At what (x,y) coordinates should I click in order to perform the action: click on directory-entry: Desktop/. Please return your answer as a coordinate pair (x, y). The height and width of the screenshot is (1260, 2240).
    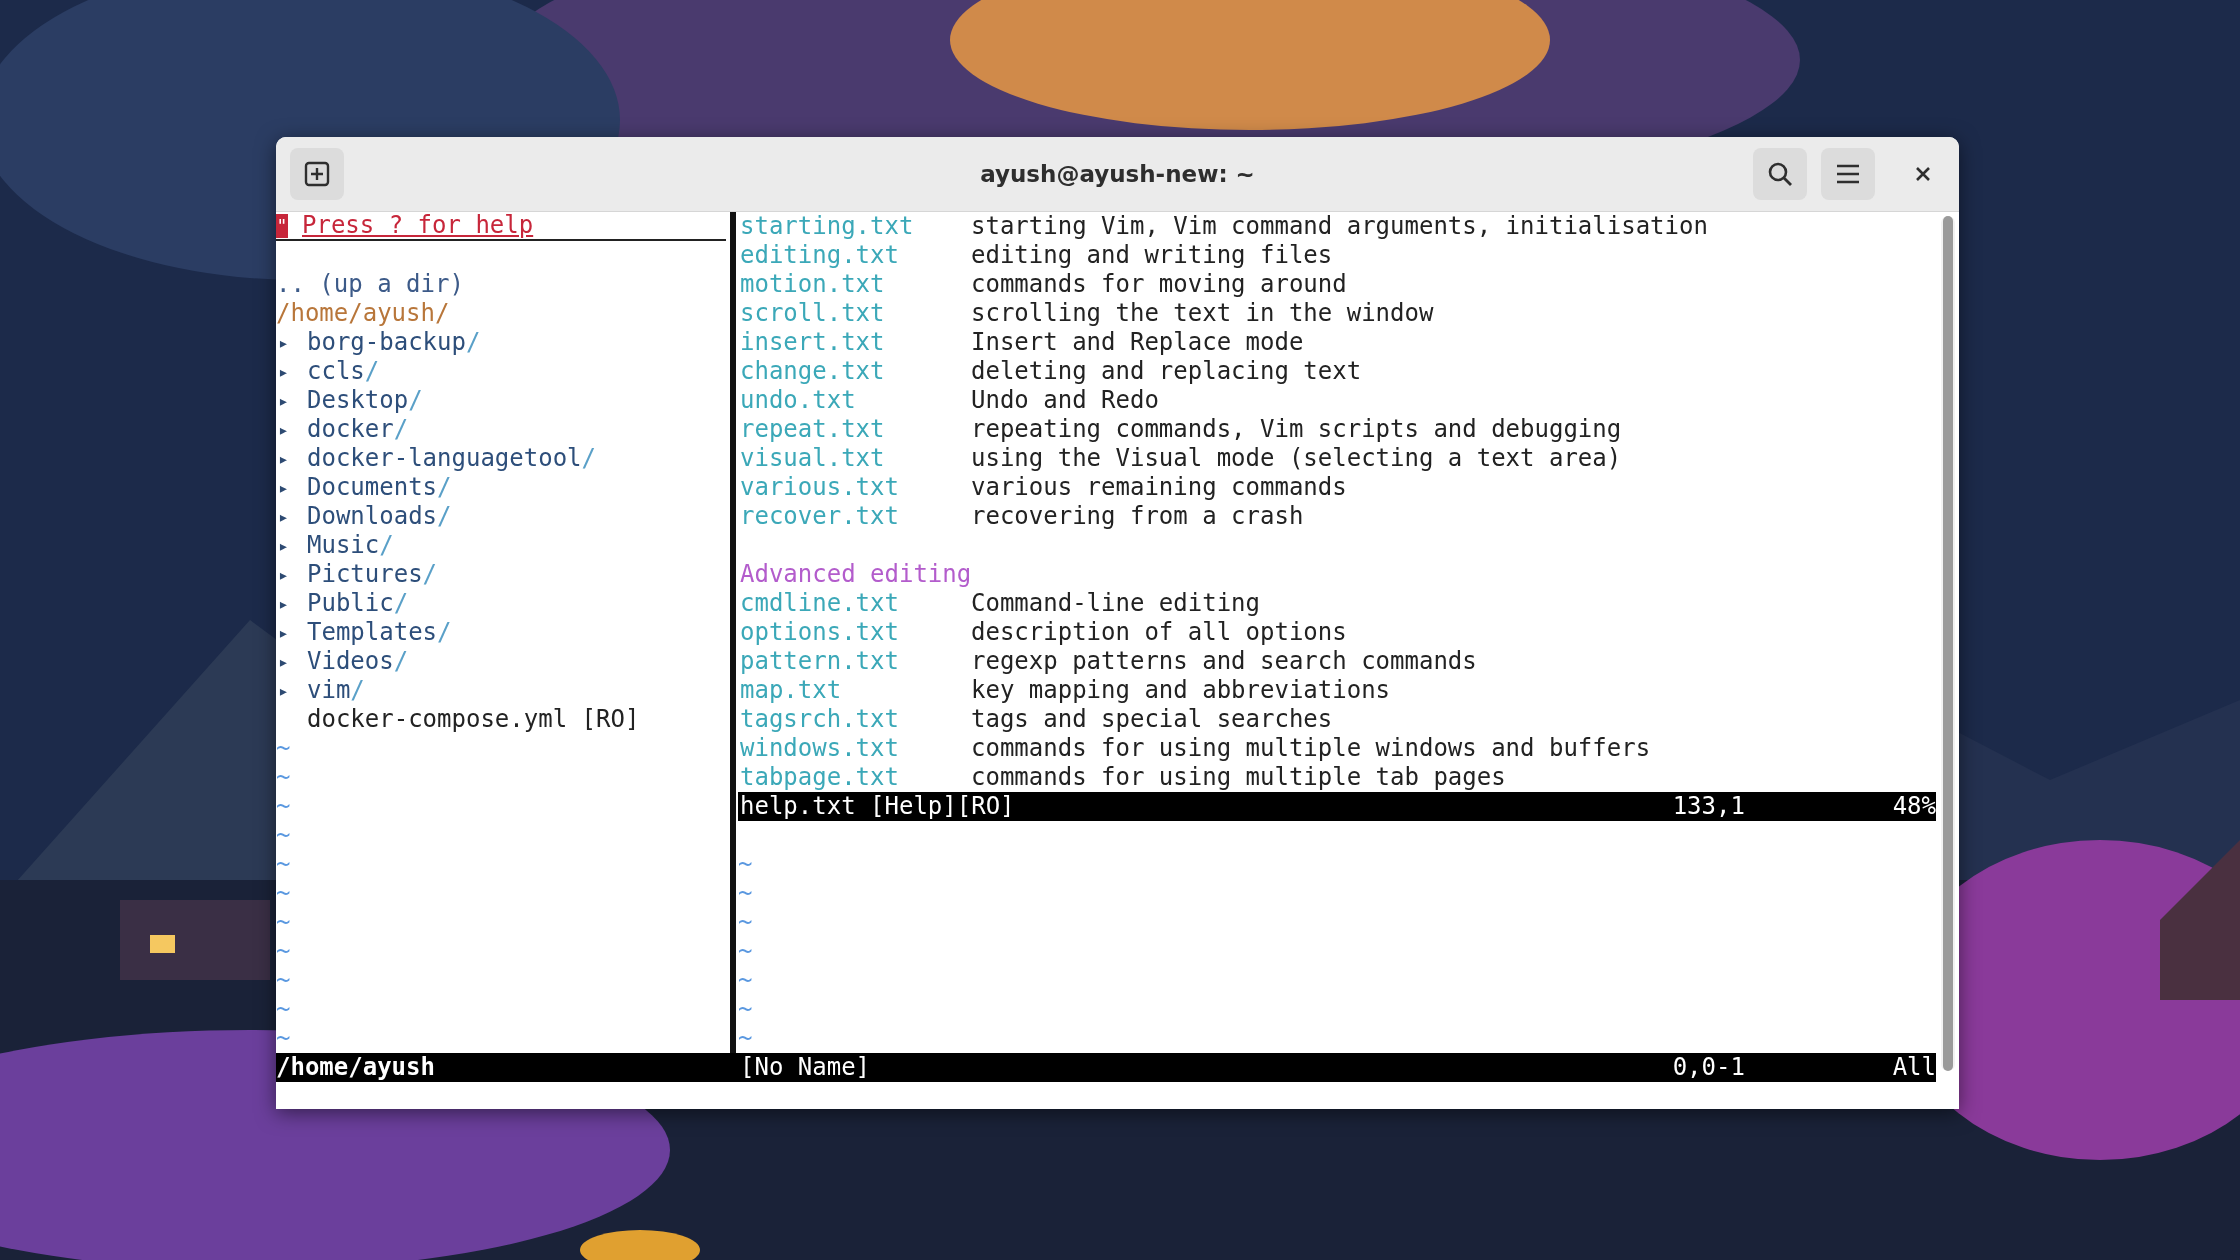
    Looking at the image, I should click on (365, 400).